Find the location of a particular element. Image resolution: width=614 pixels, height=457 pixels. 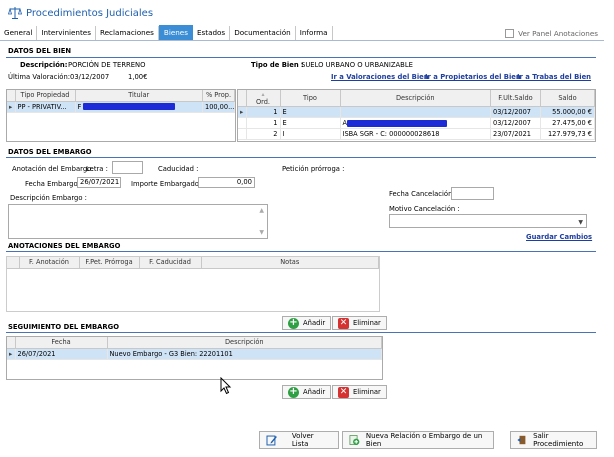

remove-anotacion-button: ✕ Eliminar is located at coordinates (359, 323).